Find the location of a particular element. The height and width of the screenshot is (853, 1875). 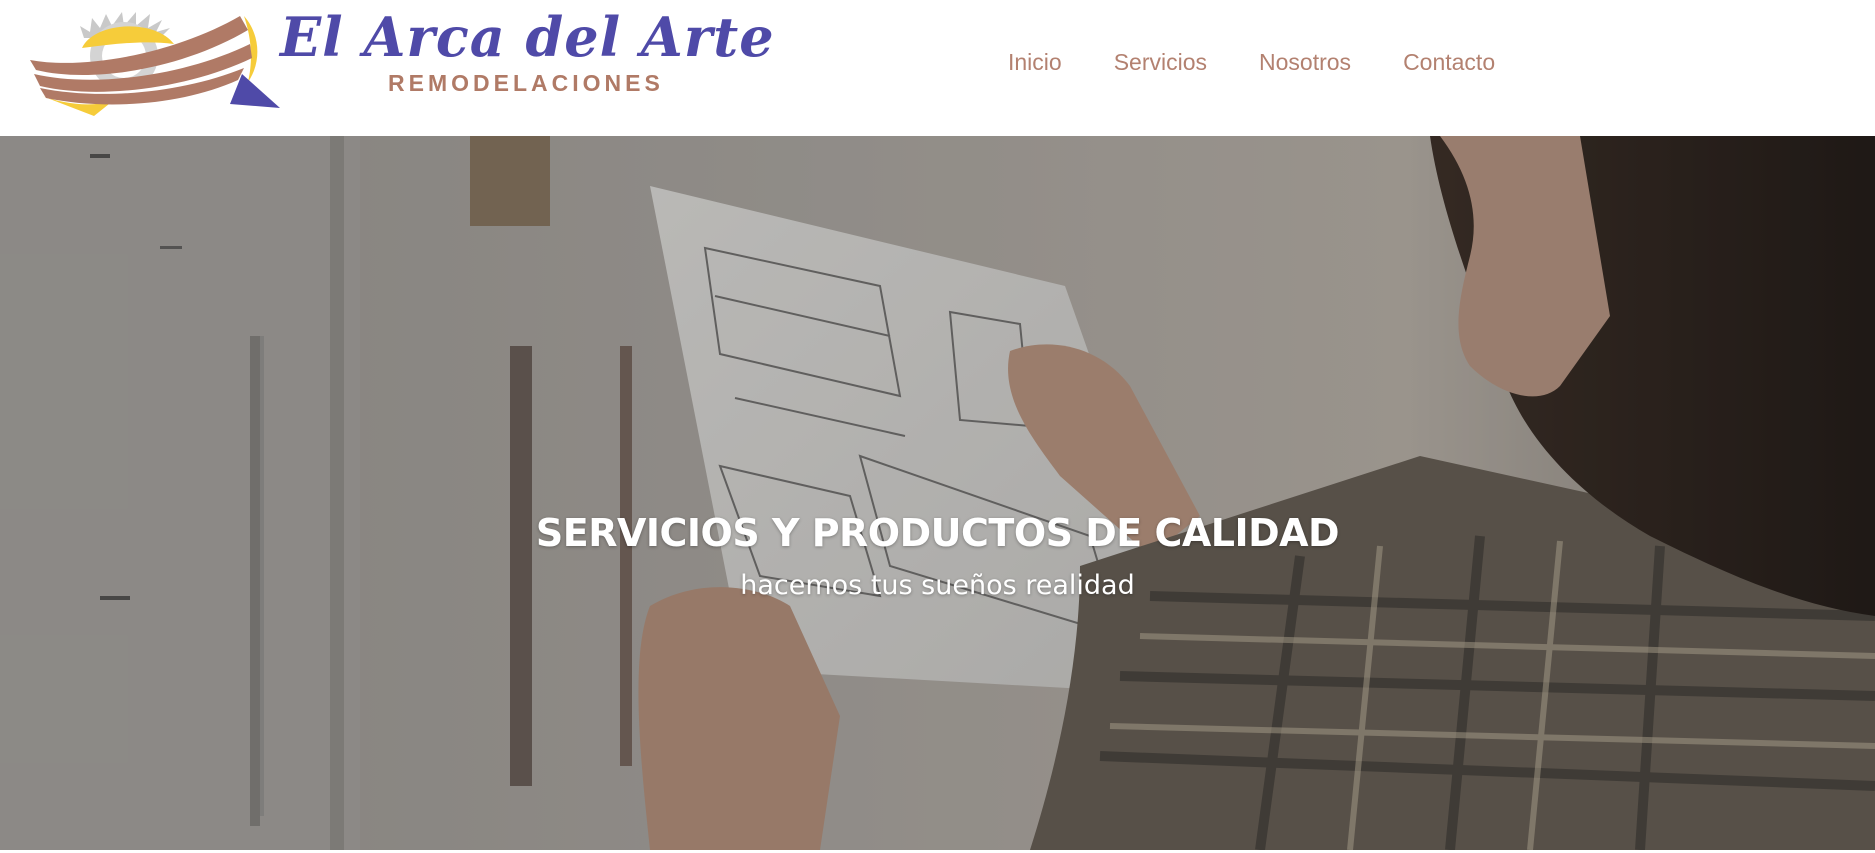

nav-item-inicio: Inicio is located at coordinates (1035, 62).